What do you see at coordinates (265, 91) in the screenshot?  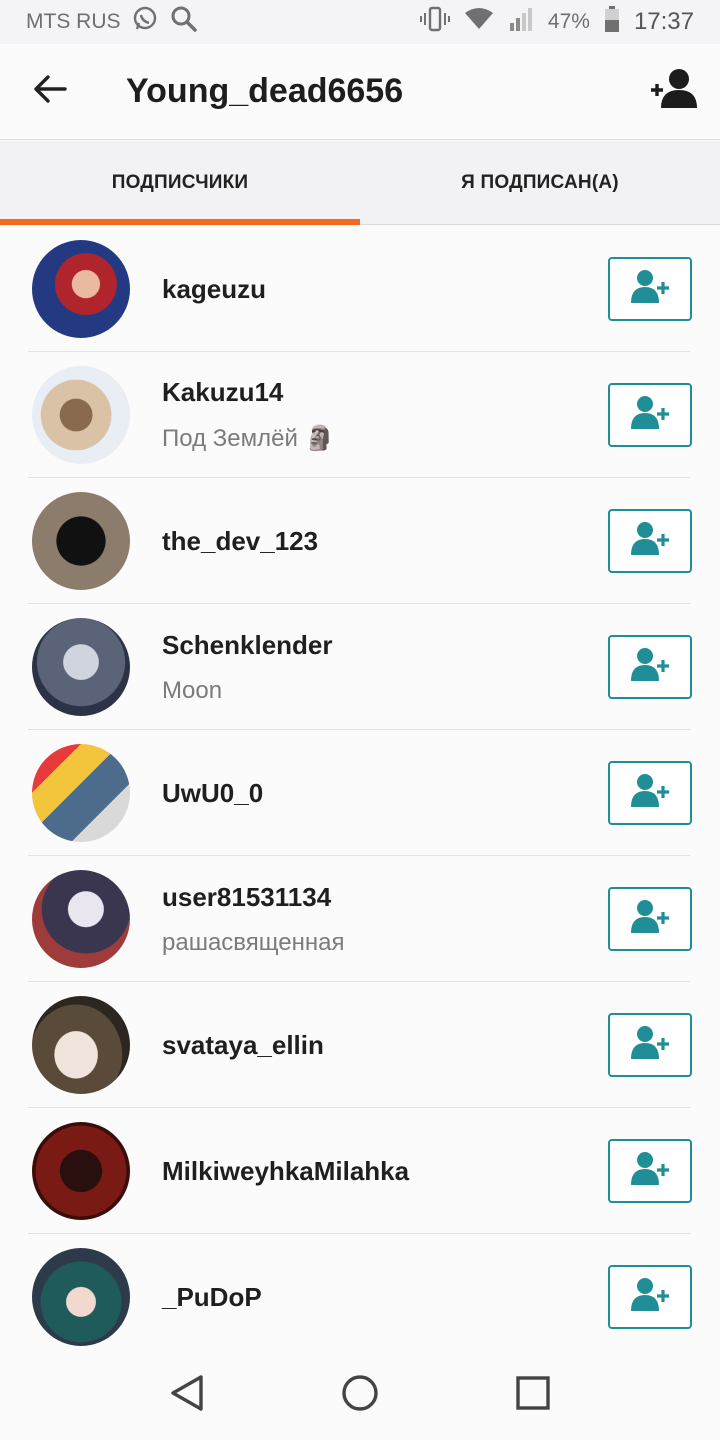 I see `page-title: Young_dead6656` at bounding box center [265, 91].